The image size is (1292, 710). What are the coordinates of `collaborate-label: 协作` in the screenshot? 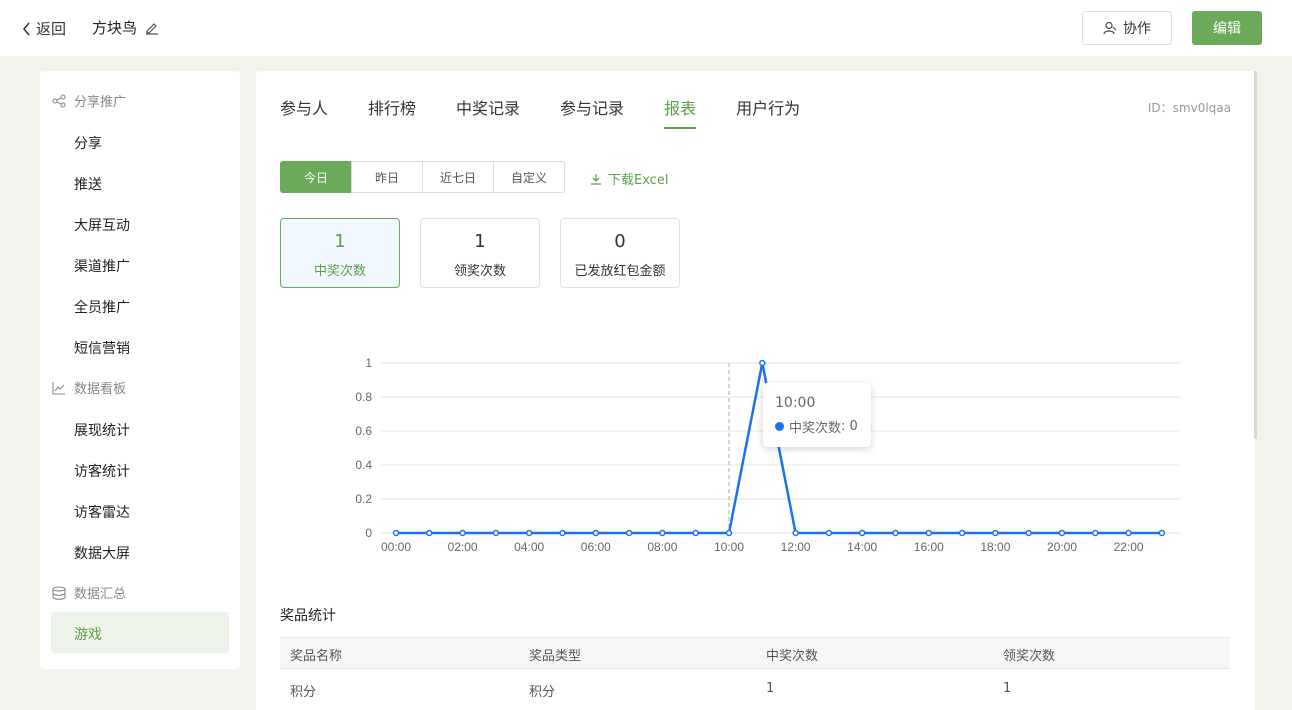 It's located at (1137, 29).